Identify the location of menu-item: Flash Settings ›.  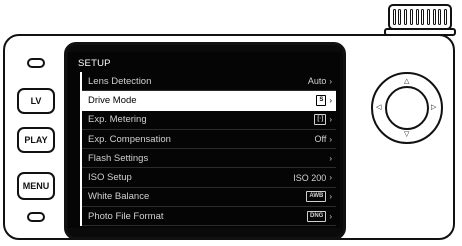
(209, 159).